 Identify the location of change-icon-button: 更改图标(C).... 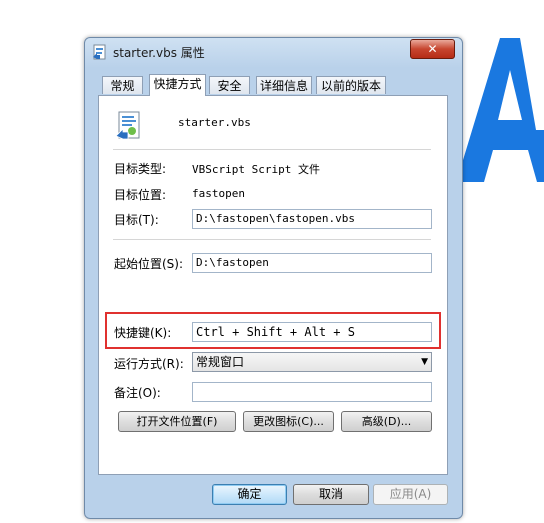
(288, 421).